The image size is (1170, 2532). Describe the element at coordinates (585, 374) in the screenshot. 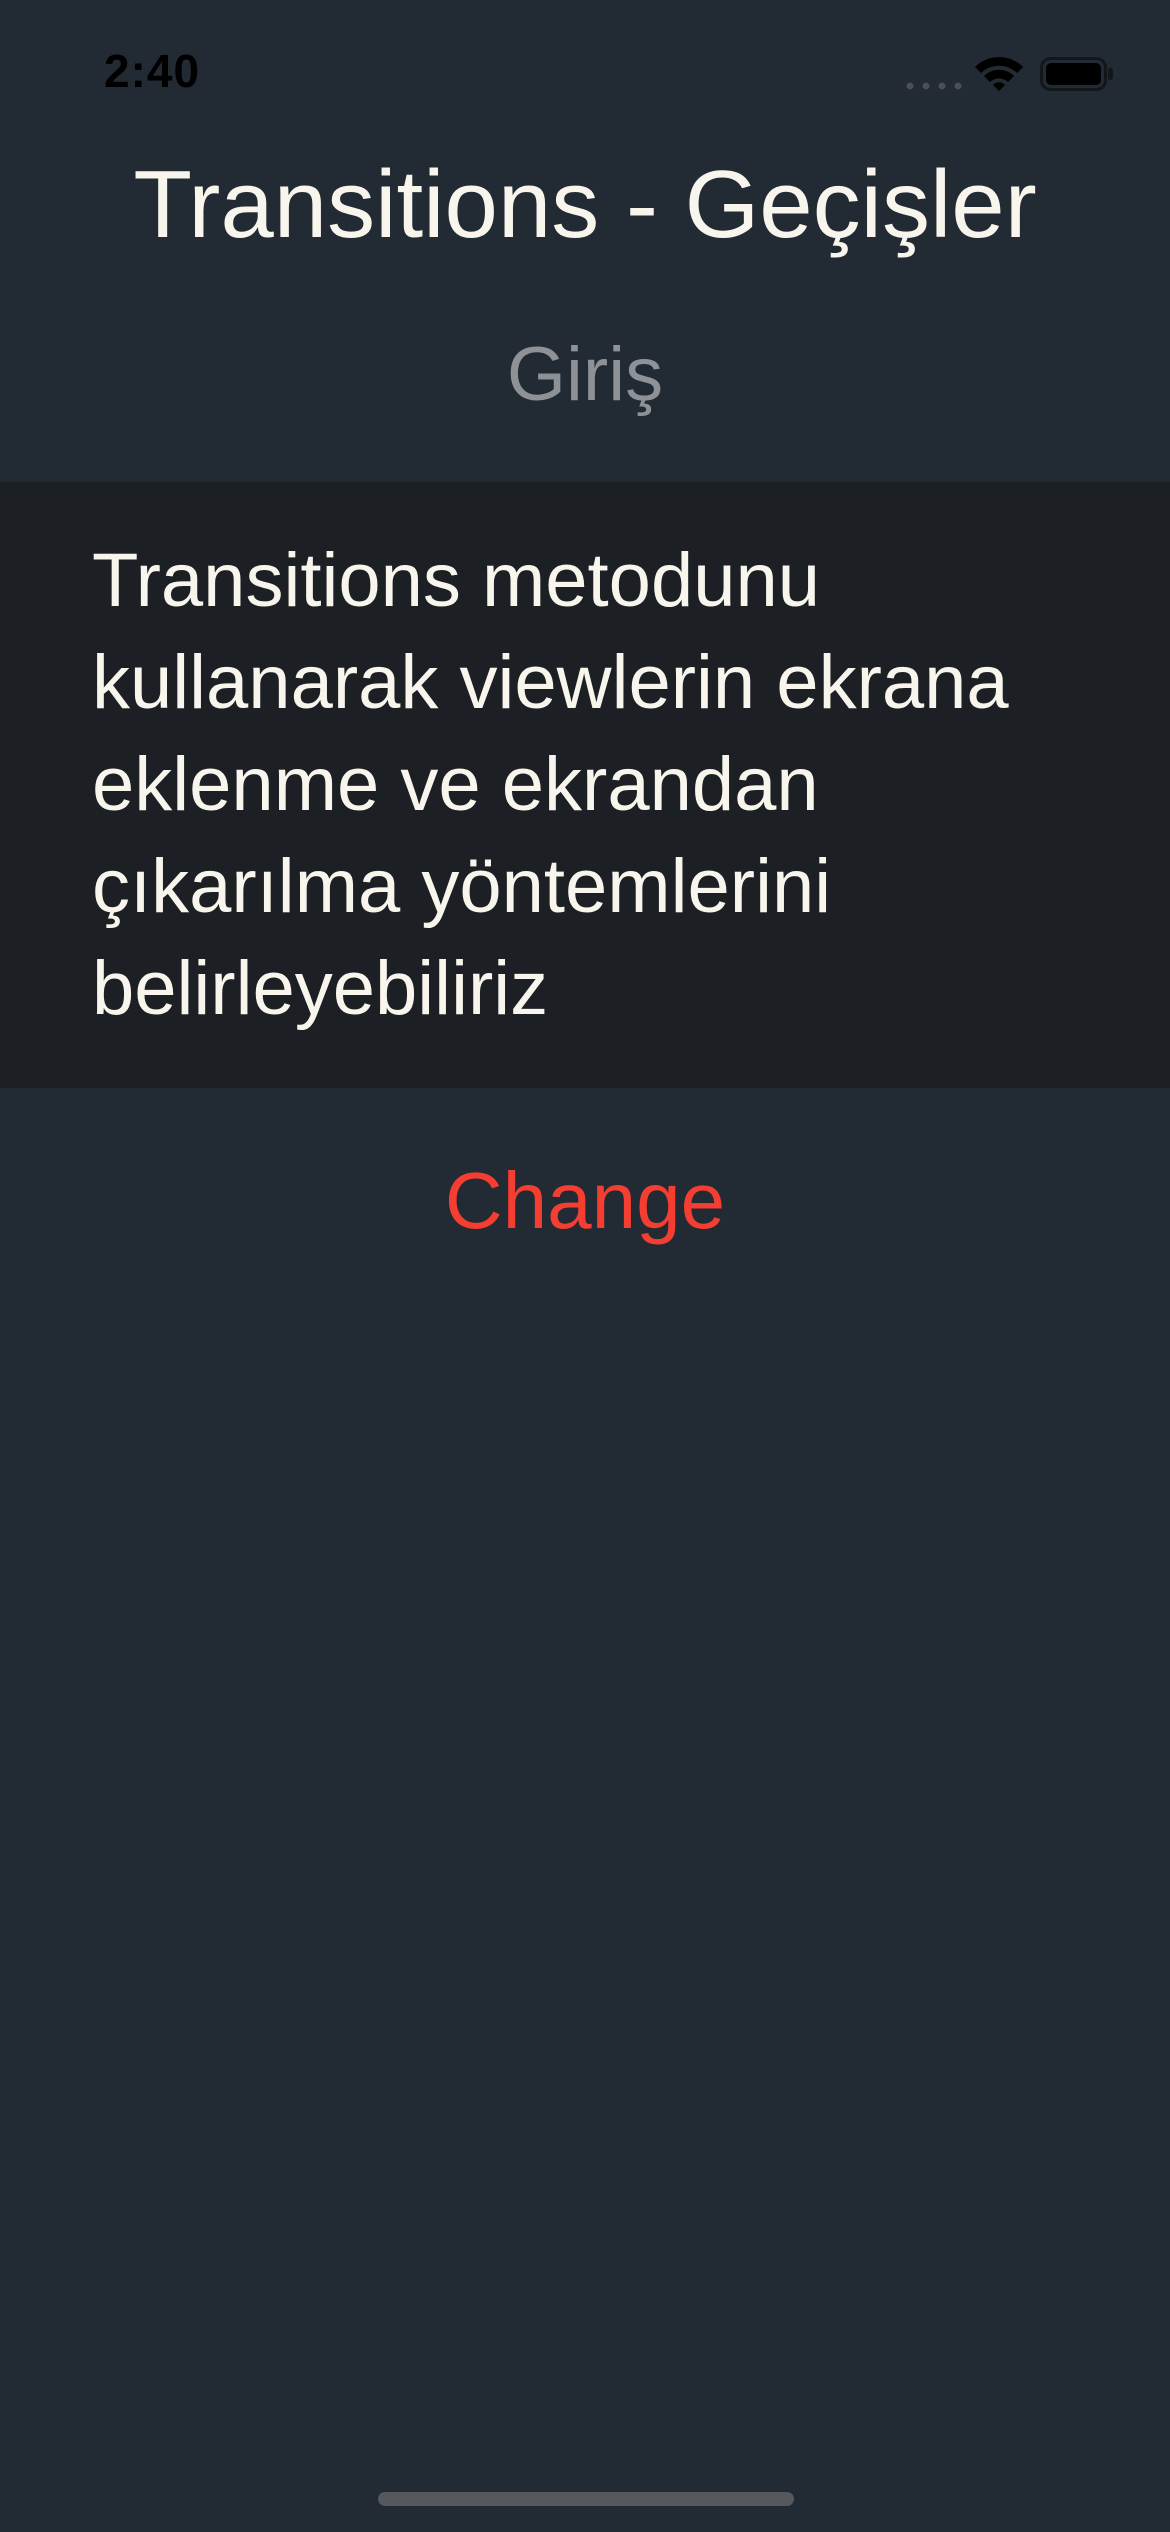

I see `page-subtitle: Giriş` at that location.